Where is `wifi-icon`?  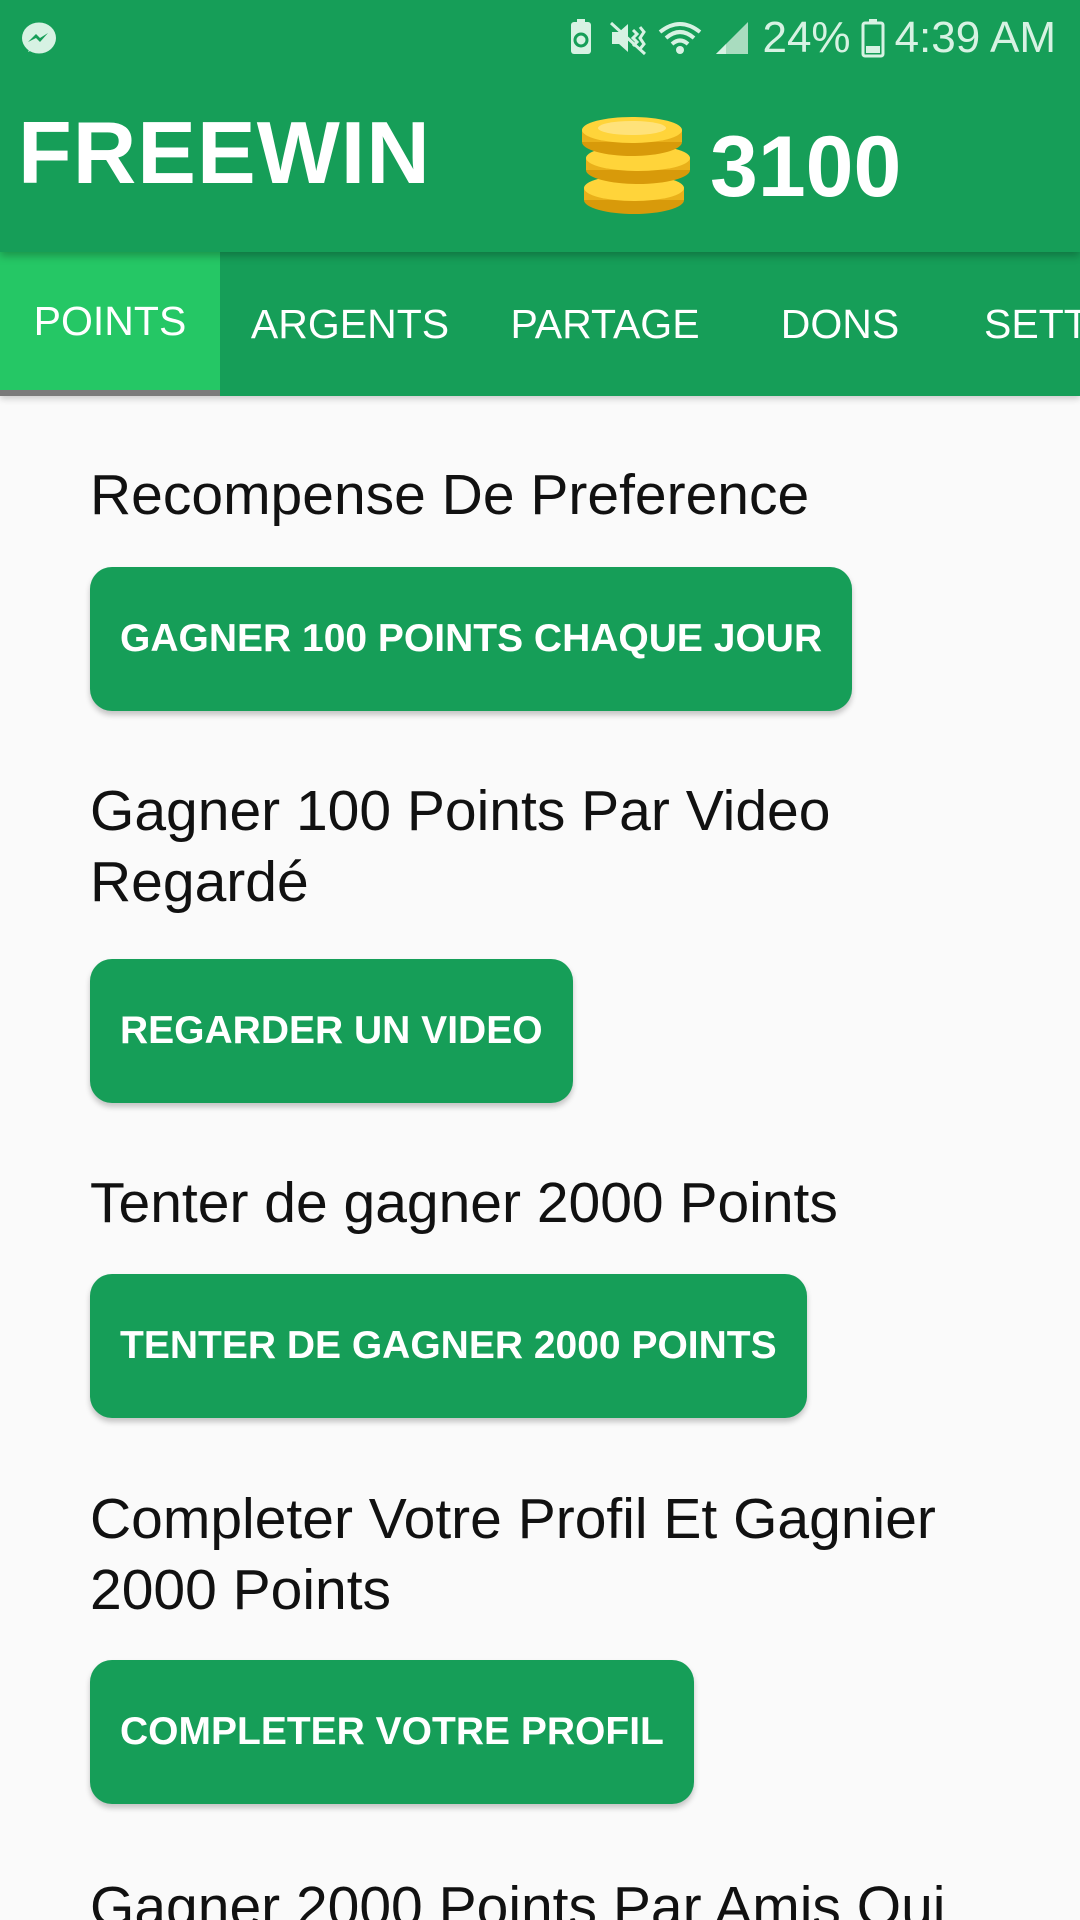
wifi-icon is located at coordinates (680, 38).